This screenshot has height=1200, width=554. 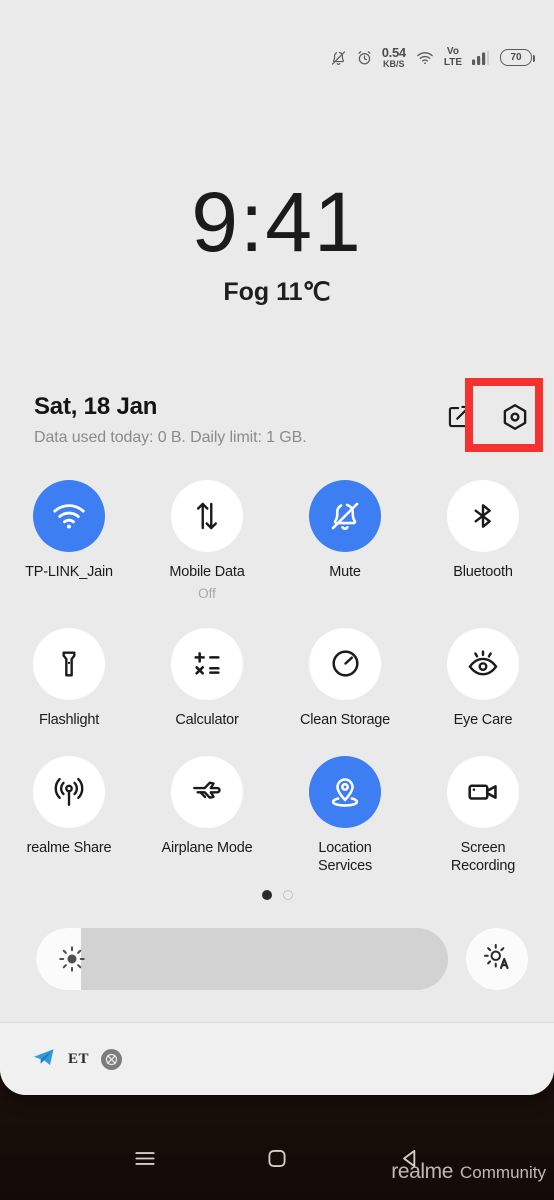 I want to click on tile-mobile-data-sublabel: Off, so click(x=207, y=593).